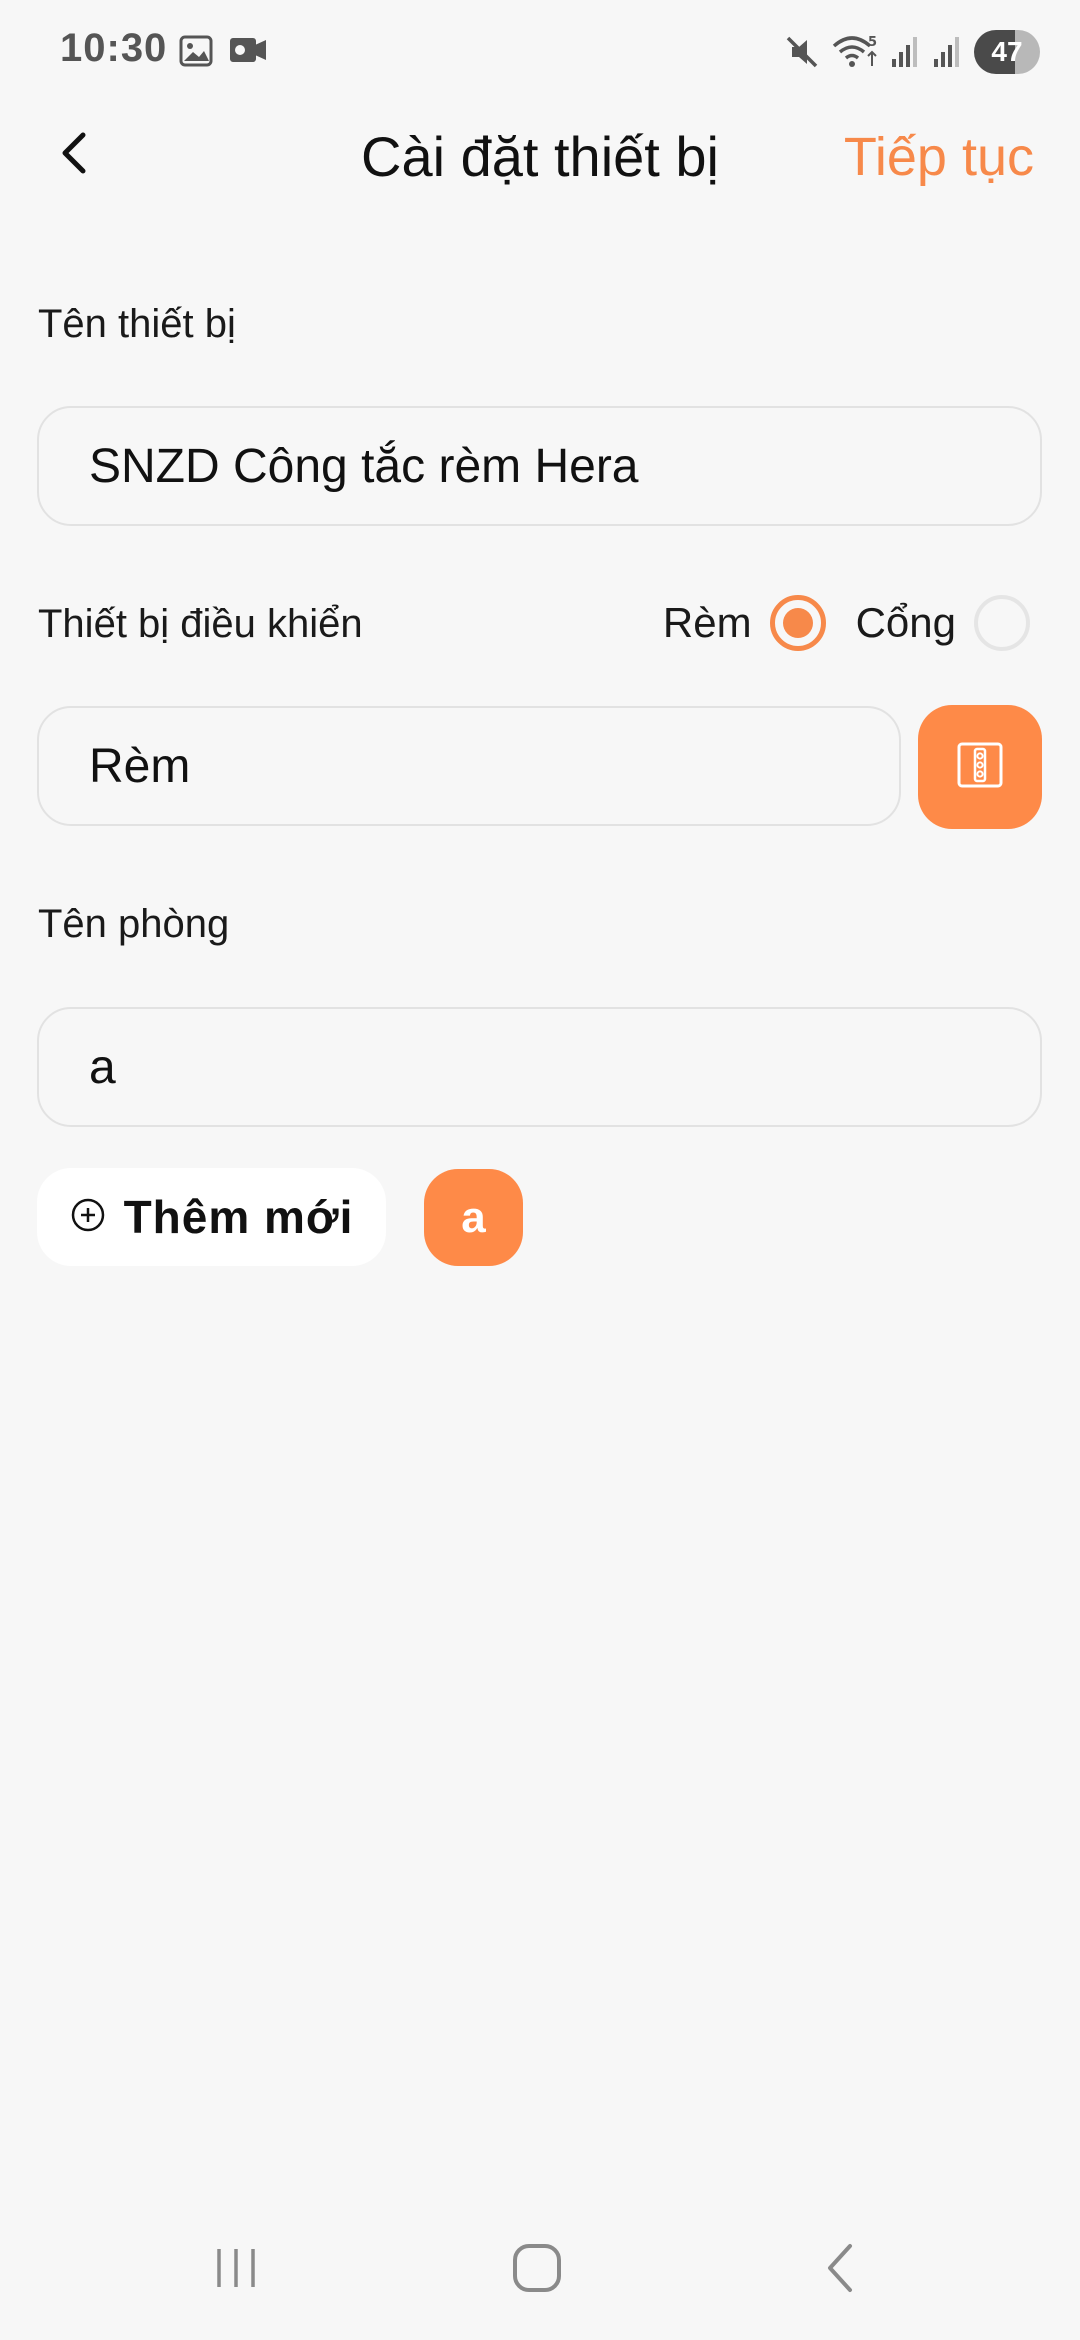 Image resolution: width=1080 pixels, height=2340 pixels. Describe the element at coordinates (846, 623) in the screenshot. I see `controlled-device-radio-group: Rèm Cổng` at that location.